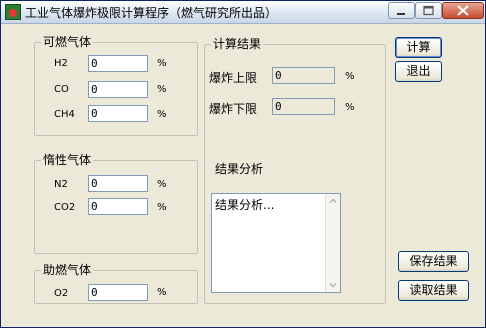  What do you see at coordinates (162, 89) in the screenshot?
I see `co-unit: %` at bounding box center [162, 89].